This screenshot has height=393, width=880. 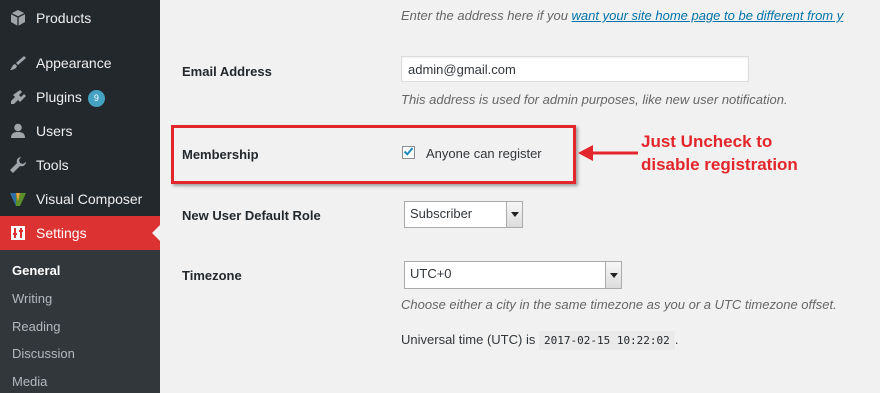 I want to click on menu-label: Plugins, so click(x=59, y=97).